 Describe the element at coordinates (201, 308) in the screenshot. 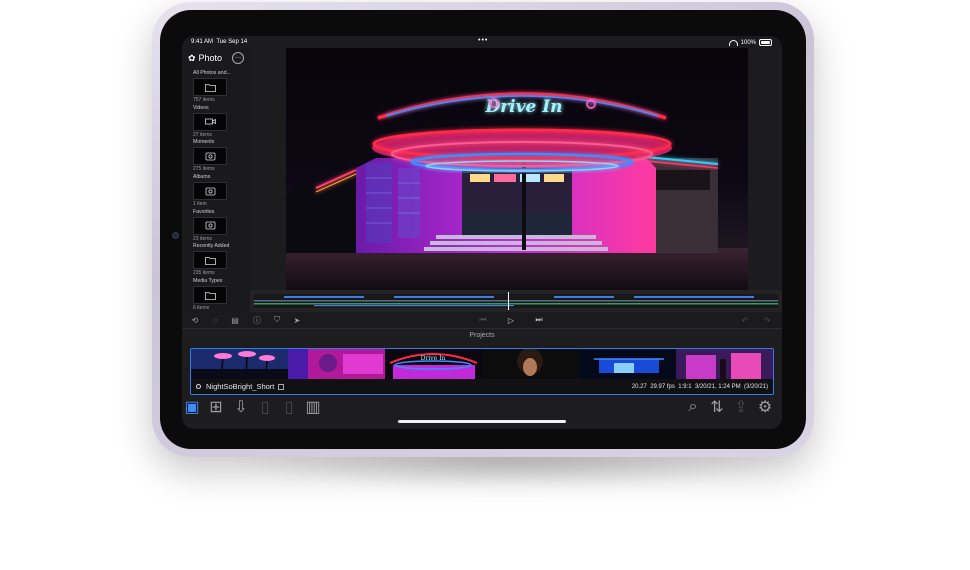

I see `sidebar-item-count: 6 items` at that location.